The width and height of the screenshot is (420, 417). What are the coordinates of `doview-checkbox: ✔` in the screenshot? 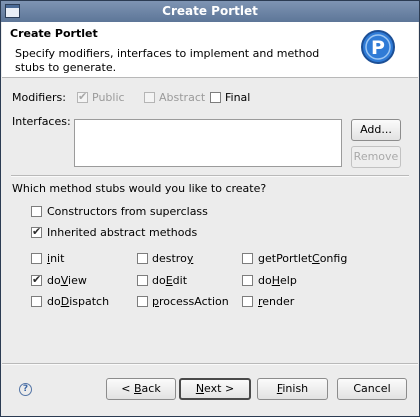 It's located at (36, 279).